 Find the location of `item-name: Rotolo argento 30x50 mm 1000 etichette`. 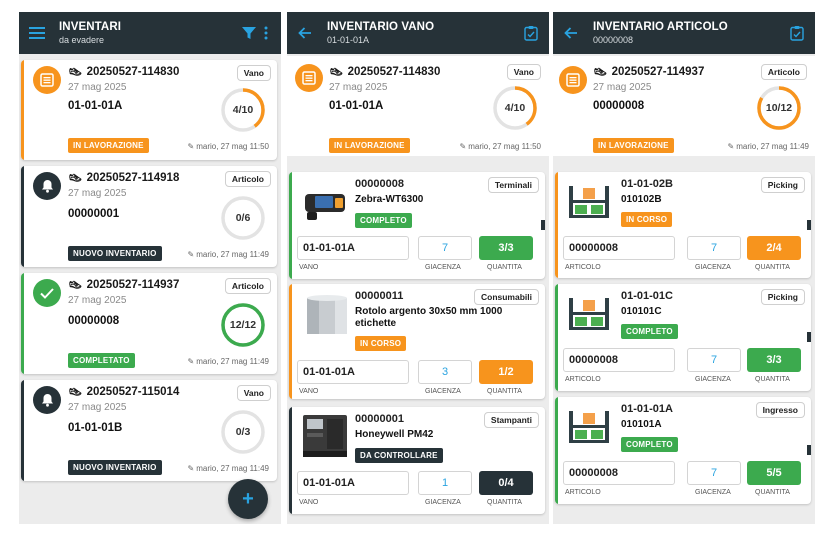

item-name: Rotolo argento 30x50 mm 1000 etichette is located at coordinates (429, 317).